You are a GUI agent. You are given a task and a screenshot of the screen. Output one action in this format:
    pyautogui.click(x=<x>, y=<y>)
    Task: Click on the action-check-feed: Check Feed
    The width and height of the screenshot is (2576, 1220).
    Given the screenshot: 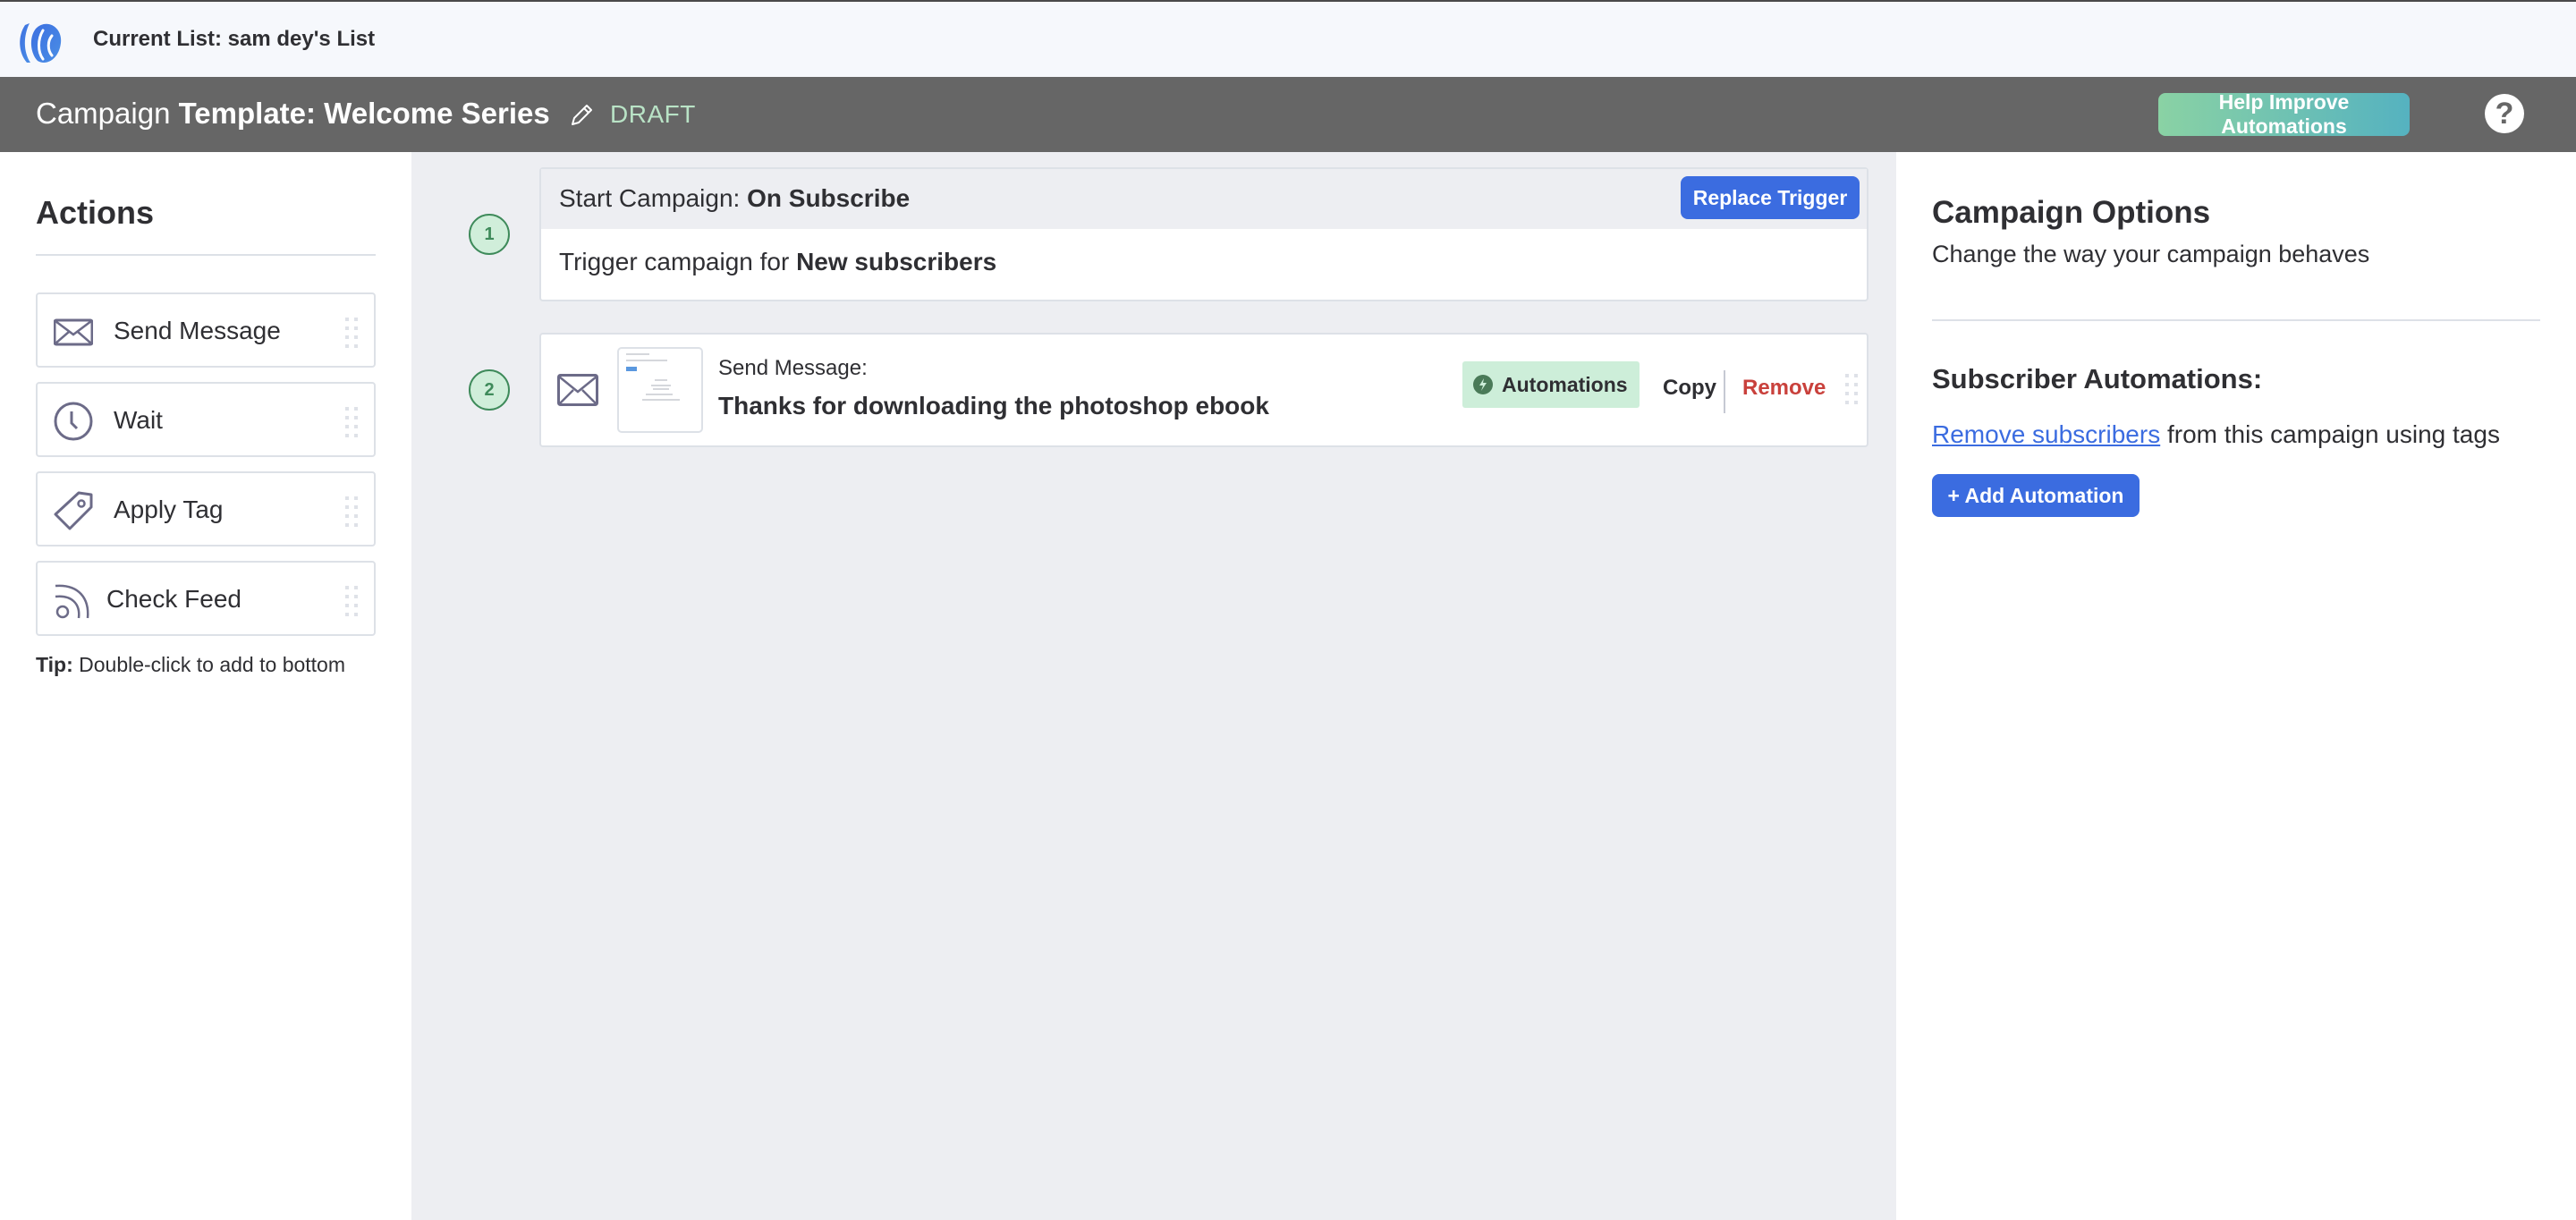 What is the action you would take?
    pyautogui.click(x=206, y=598)
    